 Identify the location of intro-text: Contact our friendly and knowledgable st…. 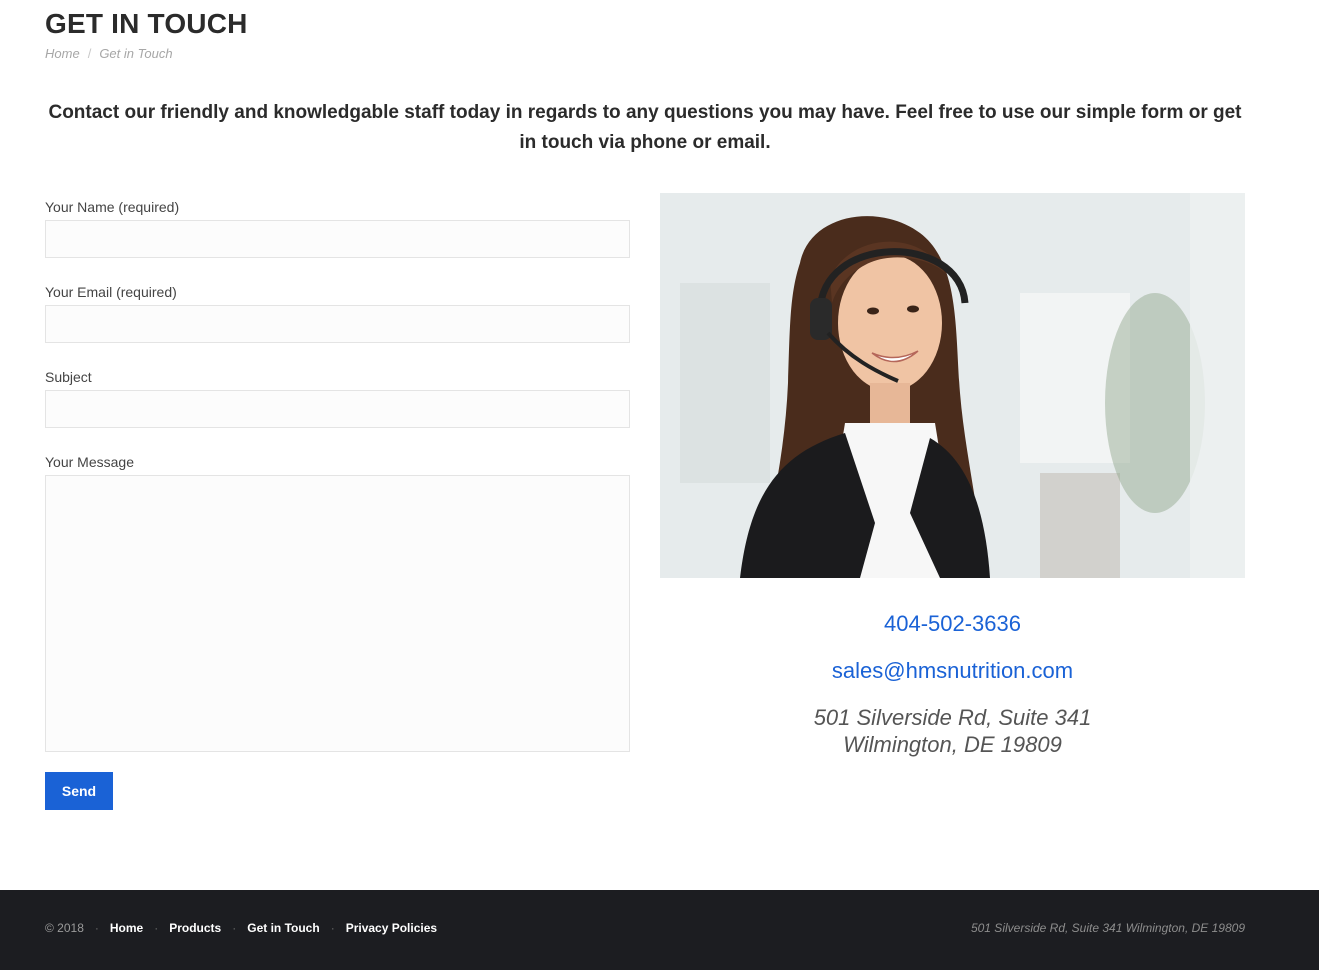
(645, 127).